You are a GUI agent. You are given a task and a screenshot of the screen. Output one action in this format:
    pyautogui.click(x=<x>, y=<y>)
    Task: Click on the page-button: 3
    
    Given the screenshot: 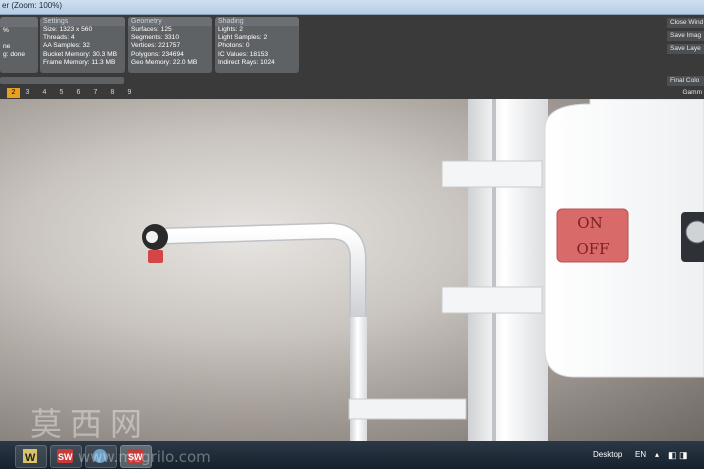 What is the action you would take?
    pyautogui.click(x=27, y=93)
    